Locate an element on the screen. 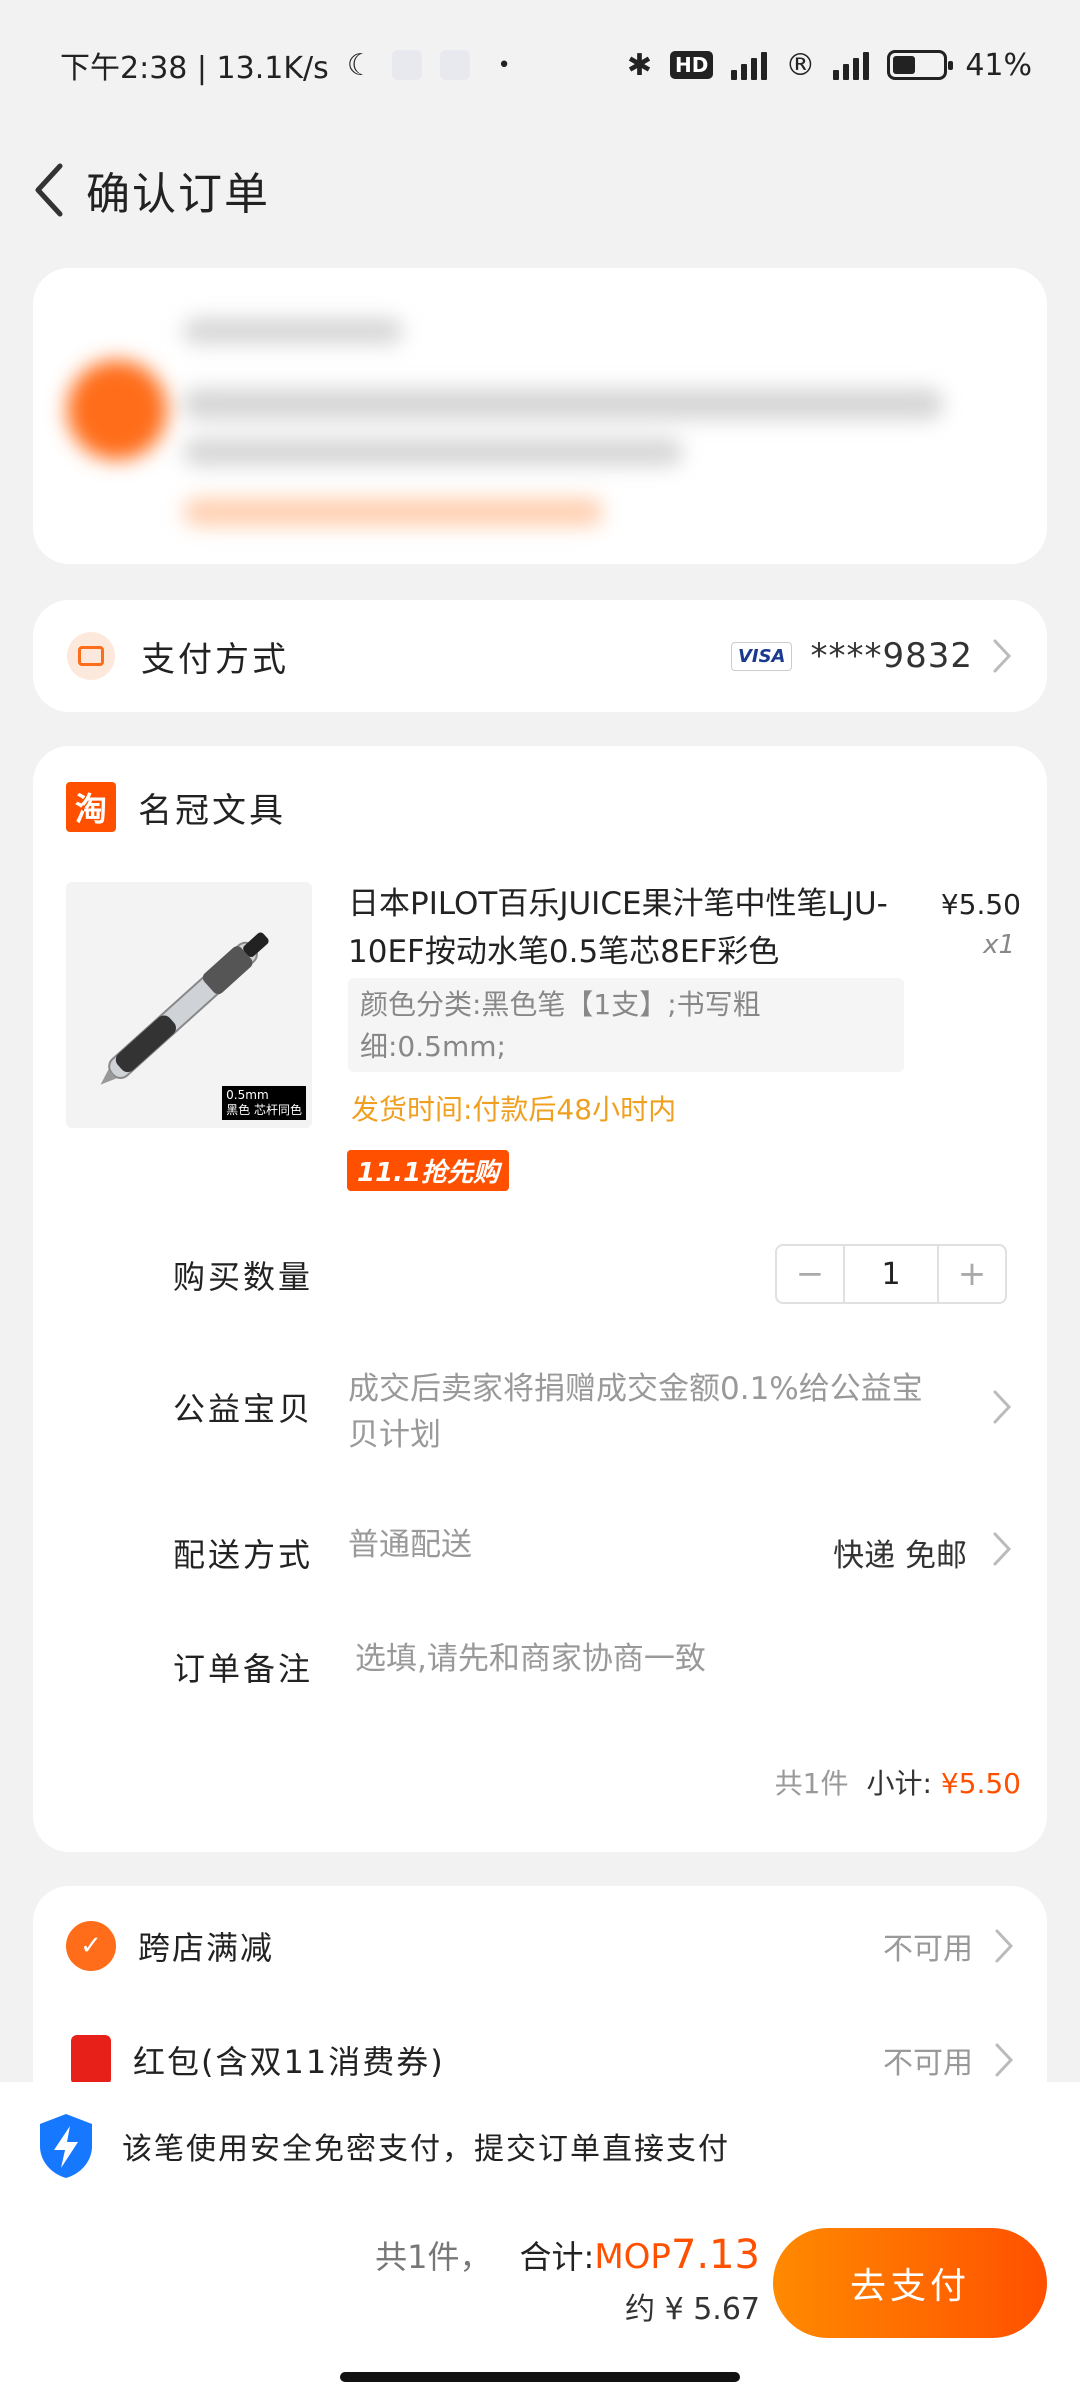  discount-tag-icon: ✓ is located at coordinates (91, 1946).